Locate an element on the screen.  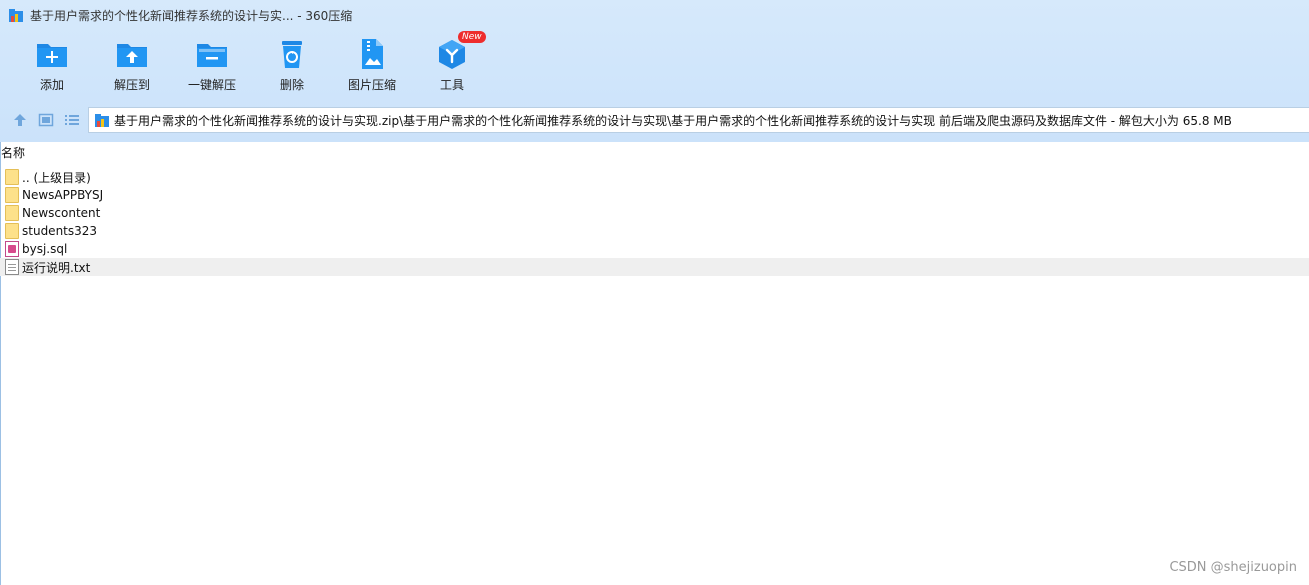
add-button: 添加 is located at coordinates (52, 67).